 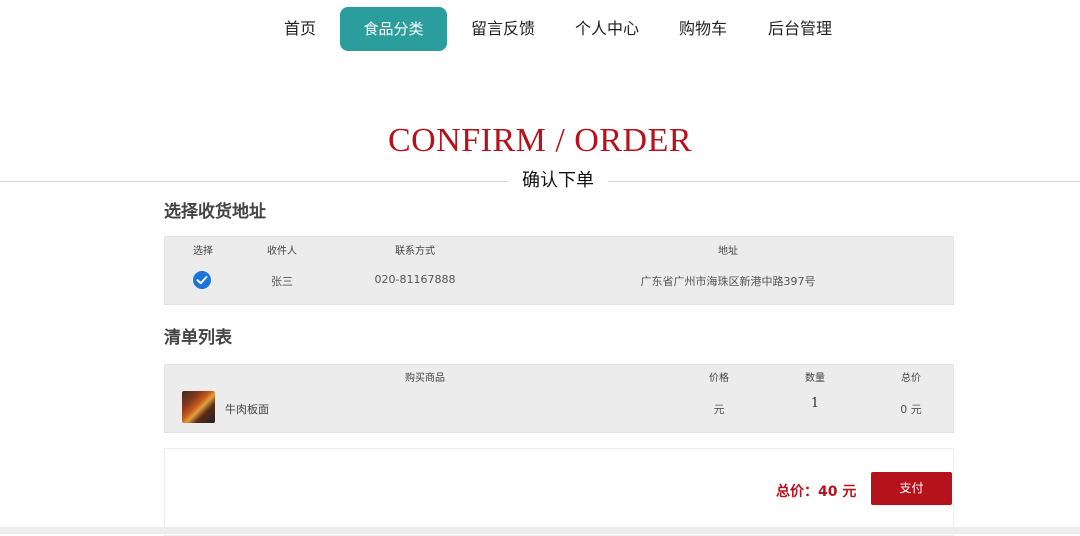 I want to click on pay-button: 支付, so click(x=911, y=488).